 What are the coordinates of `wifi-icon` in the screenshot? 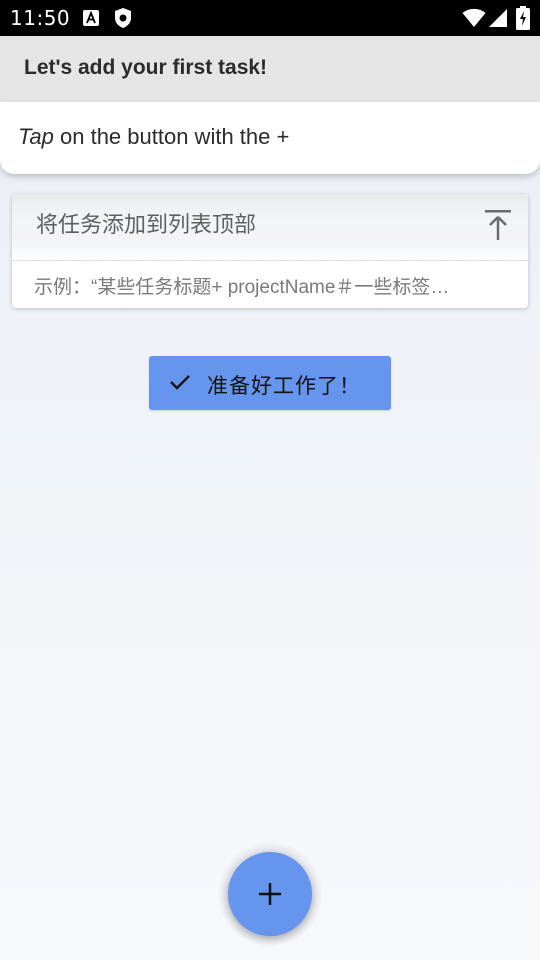 It's located at (474, 20).